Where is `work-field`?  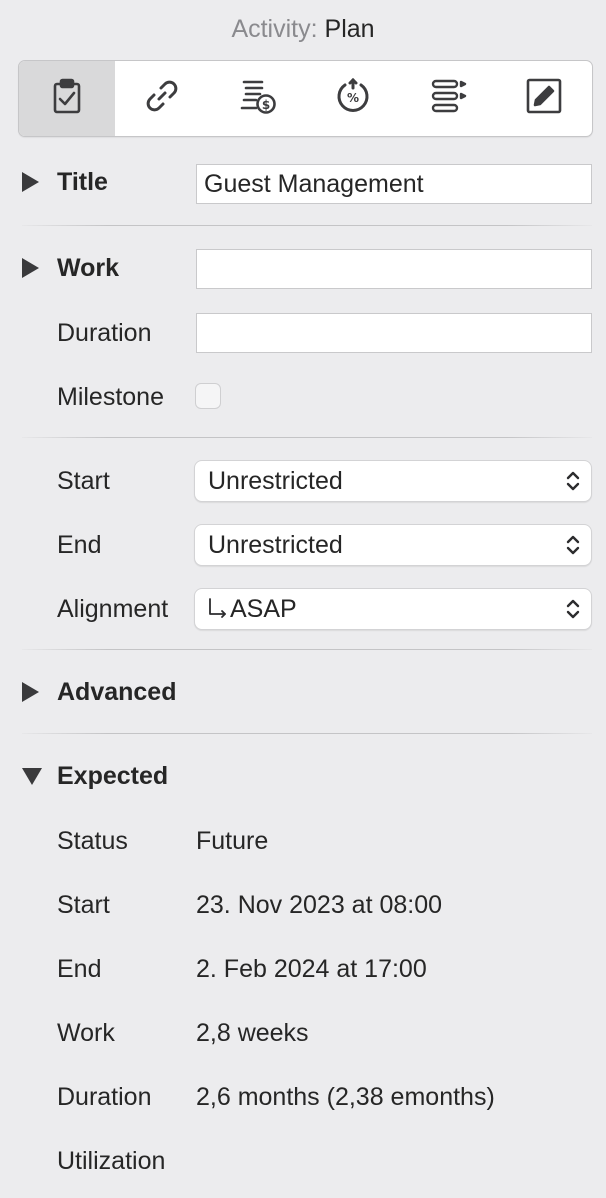
work-field is located at coordinates (394, 269).